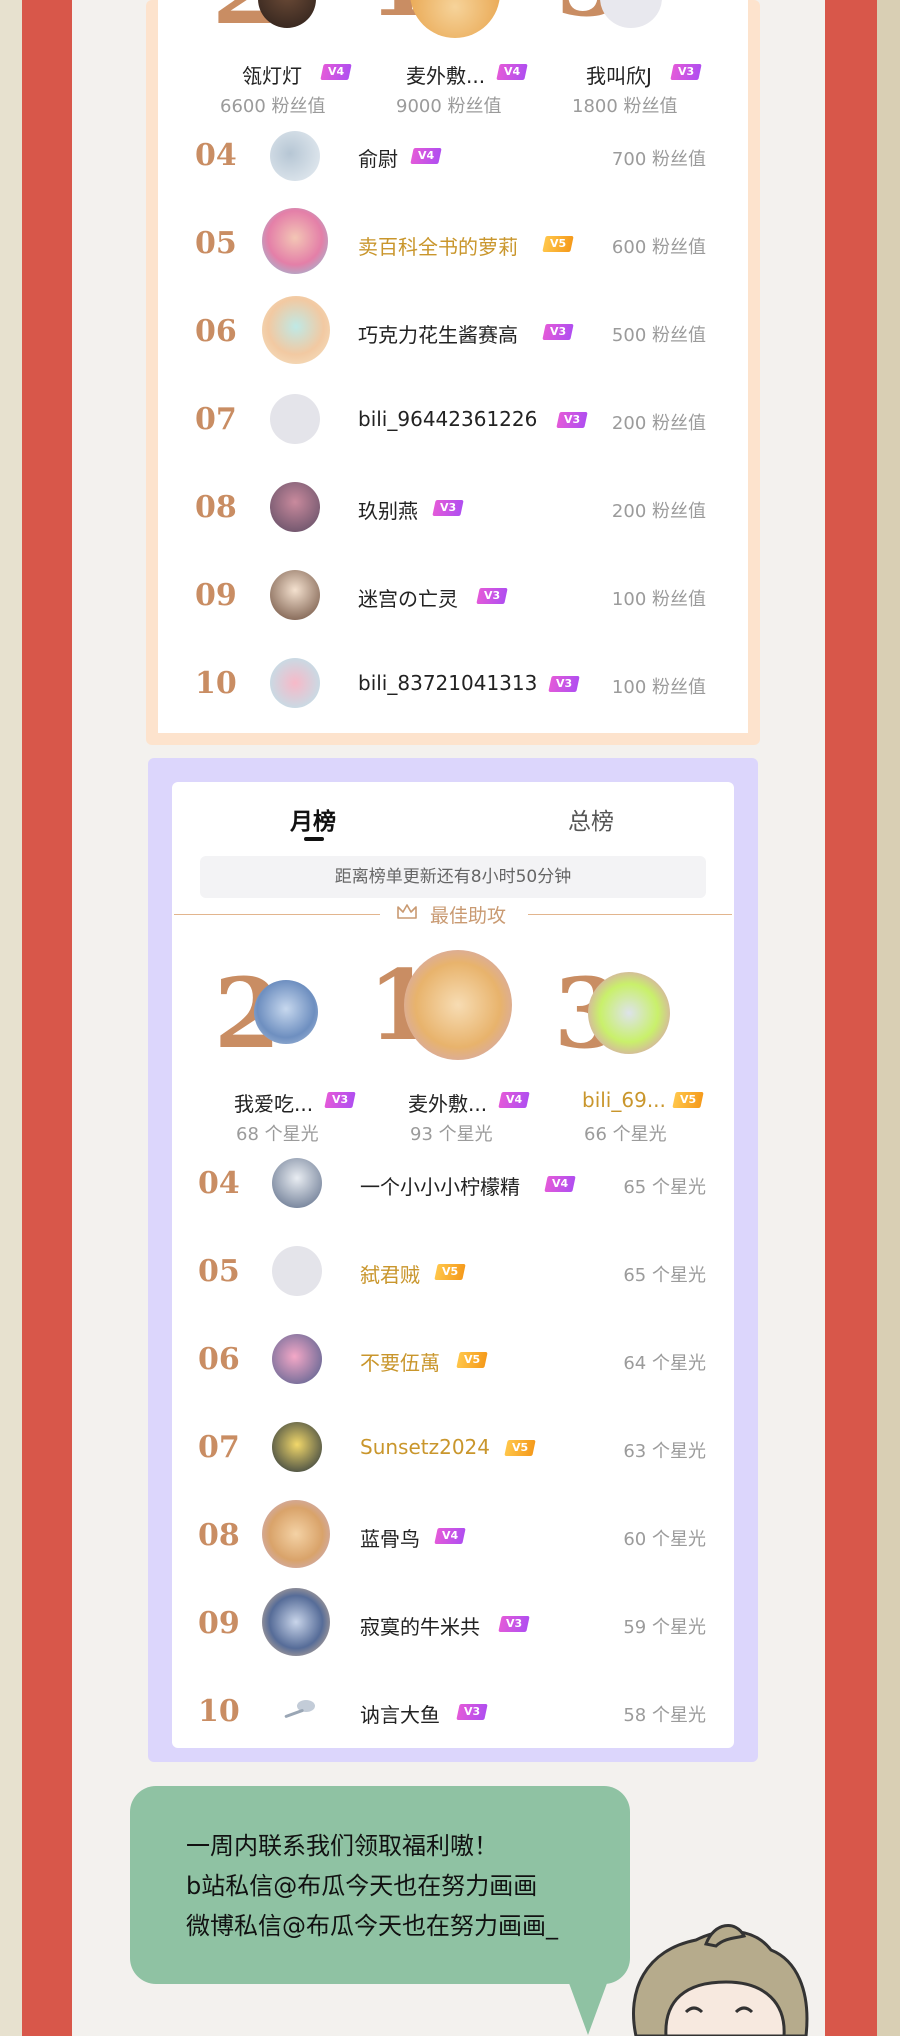 The width and height of the screenshot is (900, 2036). What do you see at coordinates (888, 1018) in the screenshot?
I see `background-right-edge` at bounding box center [888, 1018].